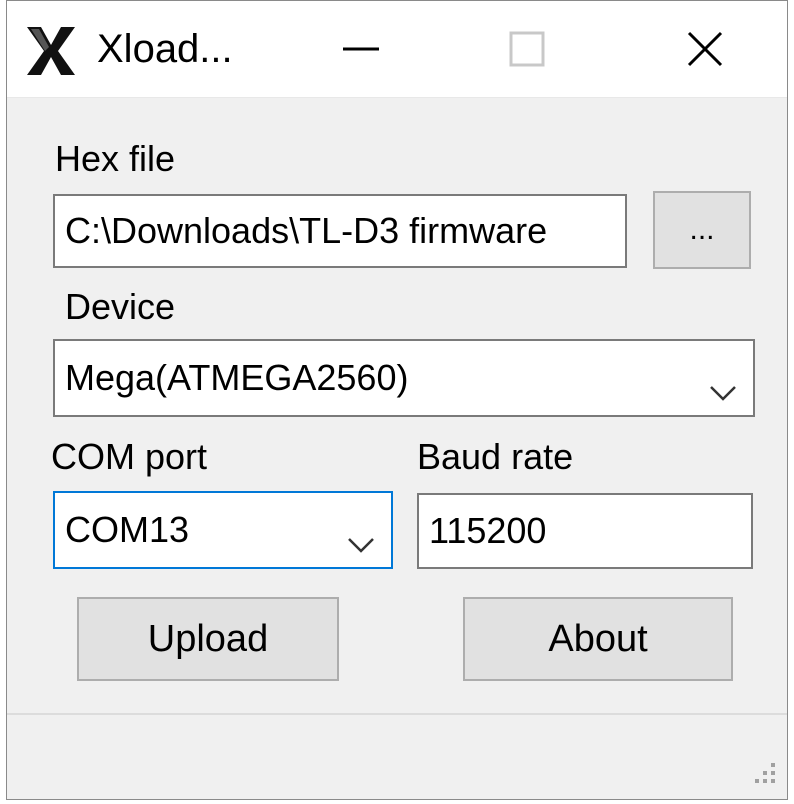 The image size is (794, 804). I want to click on hex-file-input: C:\Downloads\TL-D3 firmware, so click(340, 231).